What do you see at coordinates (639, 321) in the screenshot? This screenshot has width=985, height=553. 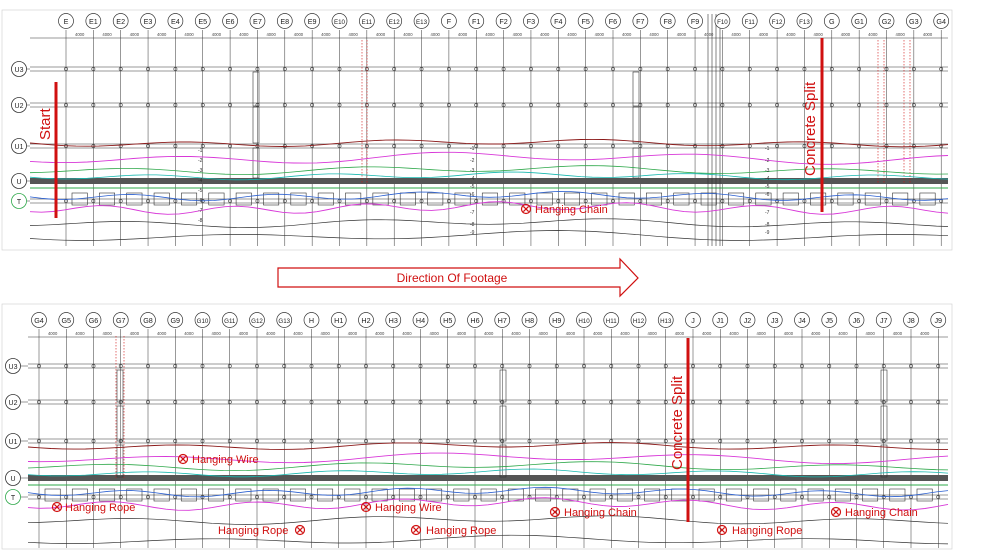 I see `column-label: H12` at bounding box center [639, 321].